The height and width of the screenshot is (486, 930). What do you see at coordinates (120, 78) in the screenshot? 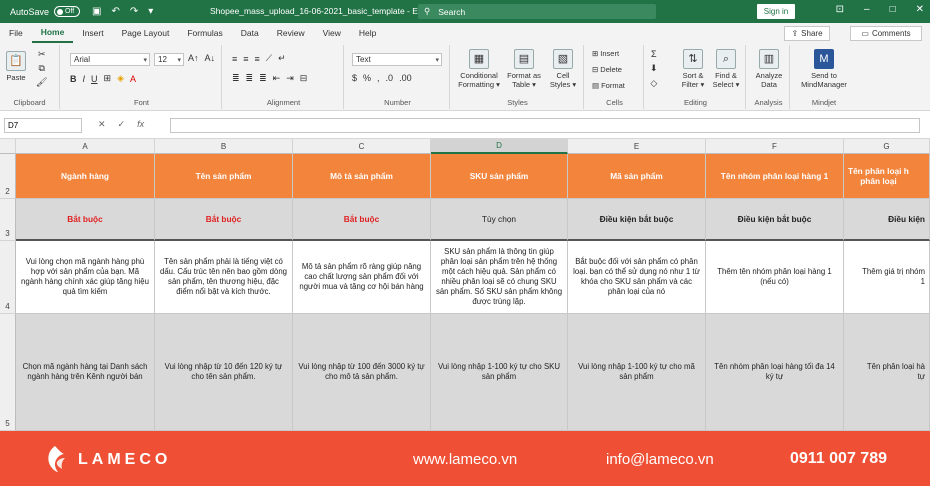
I see `fill-color-icon: ◈` at bounding box center [120, 78].